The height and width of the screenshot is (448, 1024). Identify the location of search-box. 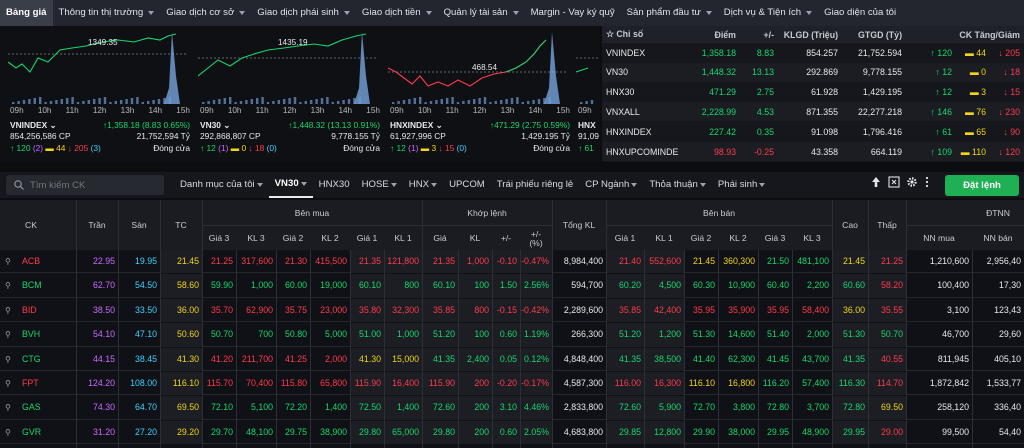
(85, 185).